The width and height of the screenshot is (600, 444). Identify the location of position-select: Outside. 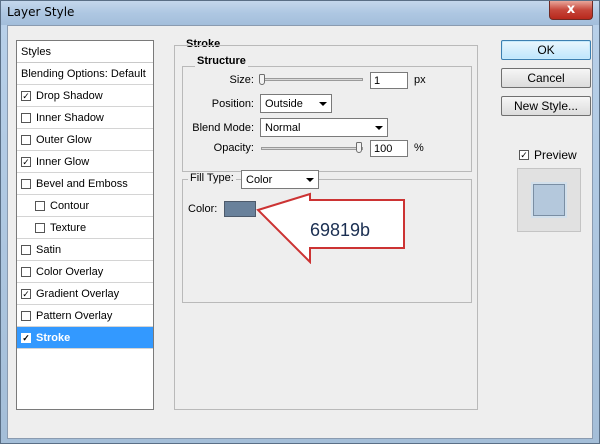
(296, 103).